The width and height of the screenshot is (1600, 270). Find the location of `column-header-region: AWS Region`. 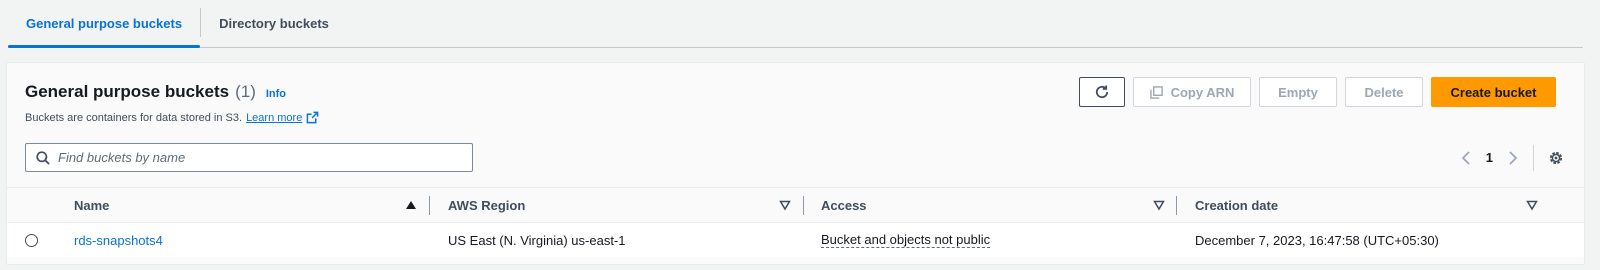

column-header-region: AWS Region is located at coordinates (486, 205).